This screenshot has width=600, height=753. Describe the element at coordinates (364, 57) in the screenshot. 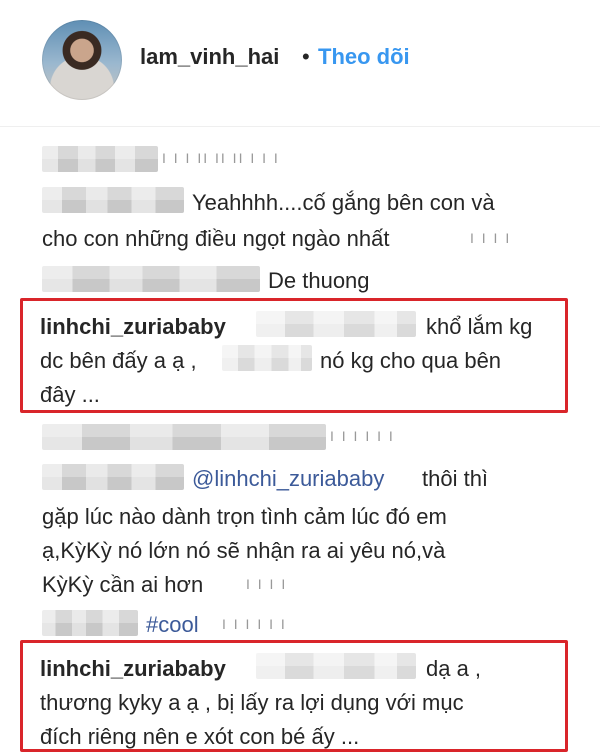

I see `follow-button: Theo dõi` at that location.